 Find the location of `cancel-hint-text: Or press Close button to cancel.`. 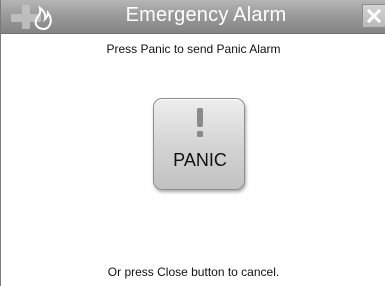

cancel-hint-text: Or press Close button to cancel. is located at coordinates (193, 272).